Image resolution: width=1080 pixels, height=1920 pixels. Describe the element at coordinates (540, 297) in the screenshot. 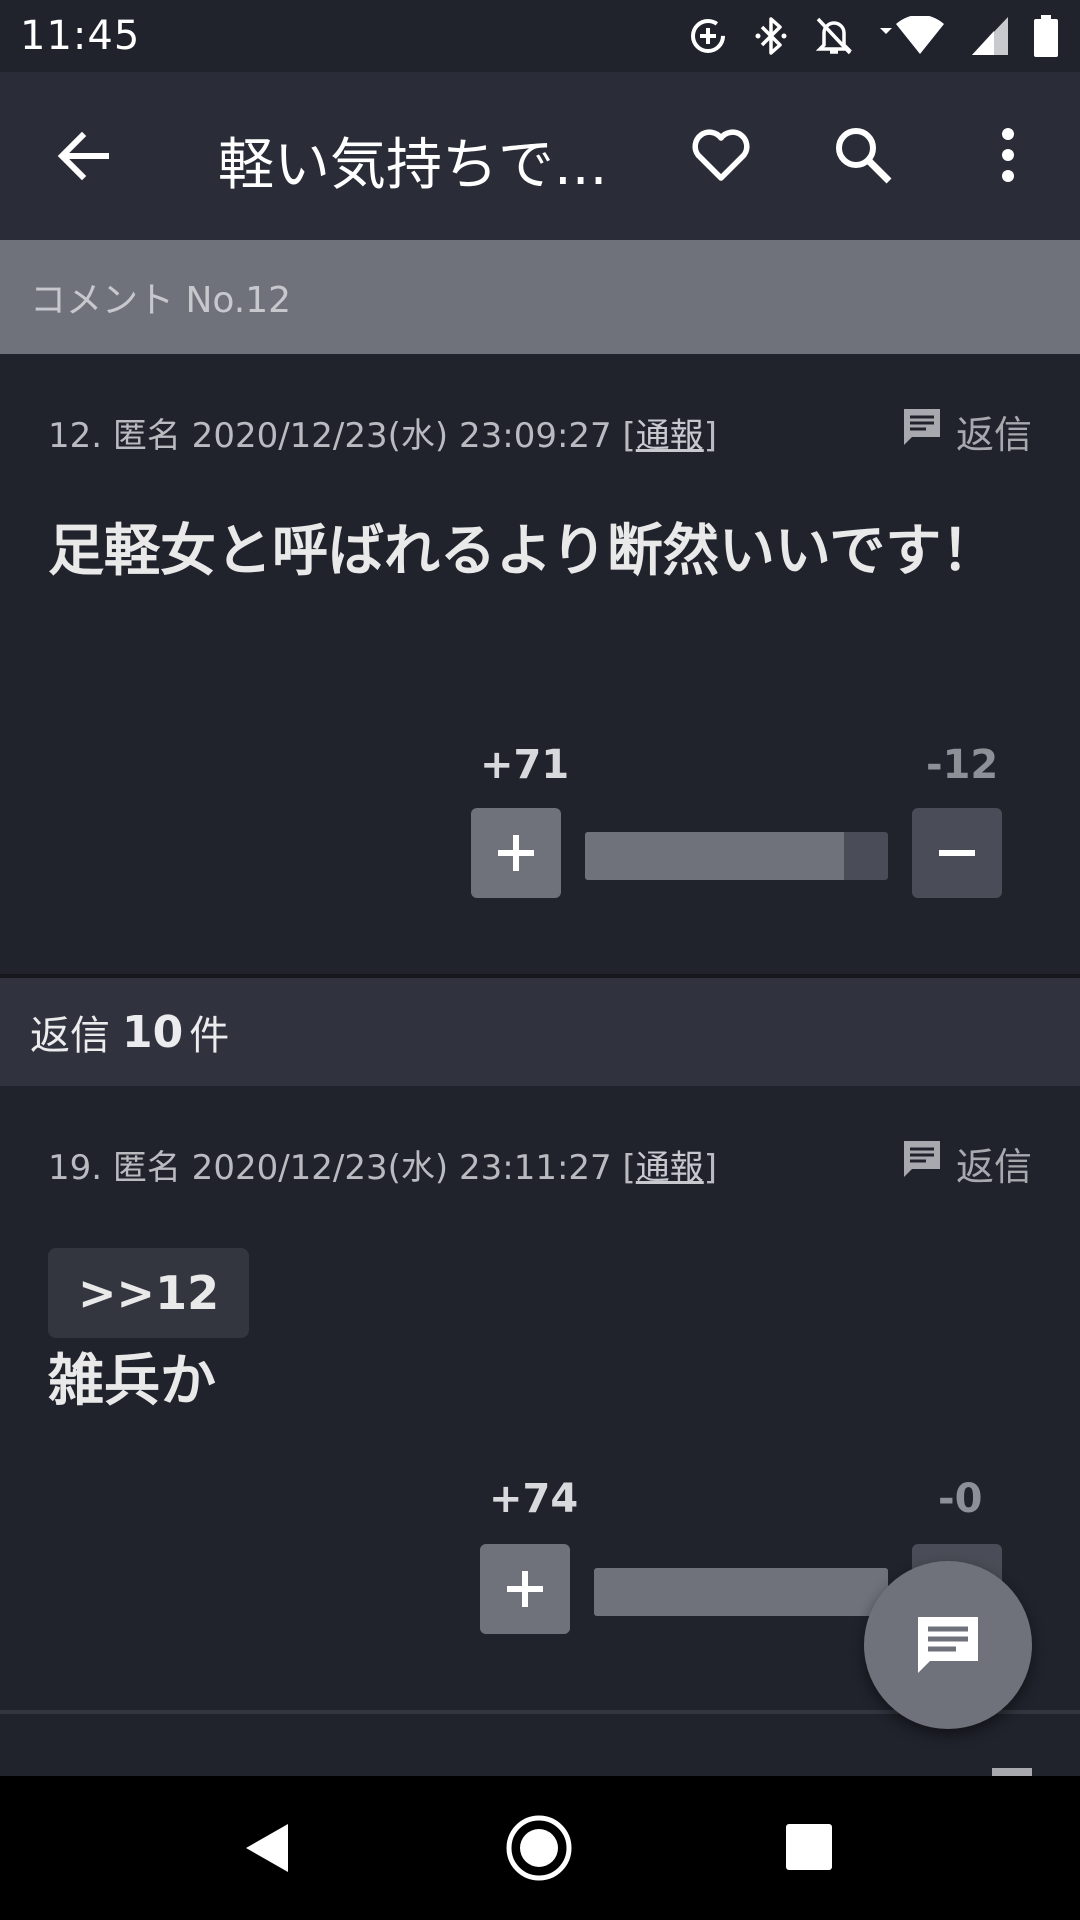

I see `section-header: コメント No.12` at that location.